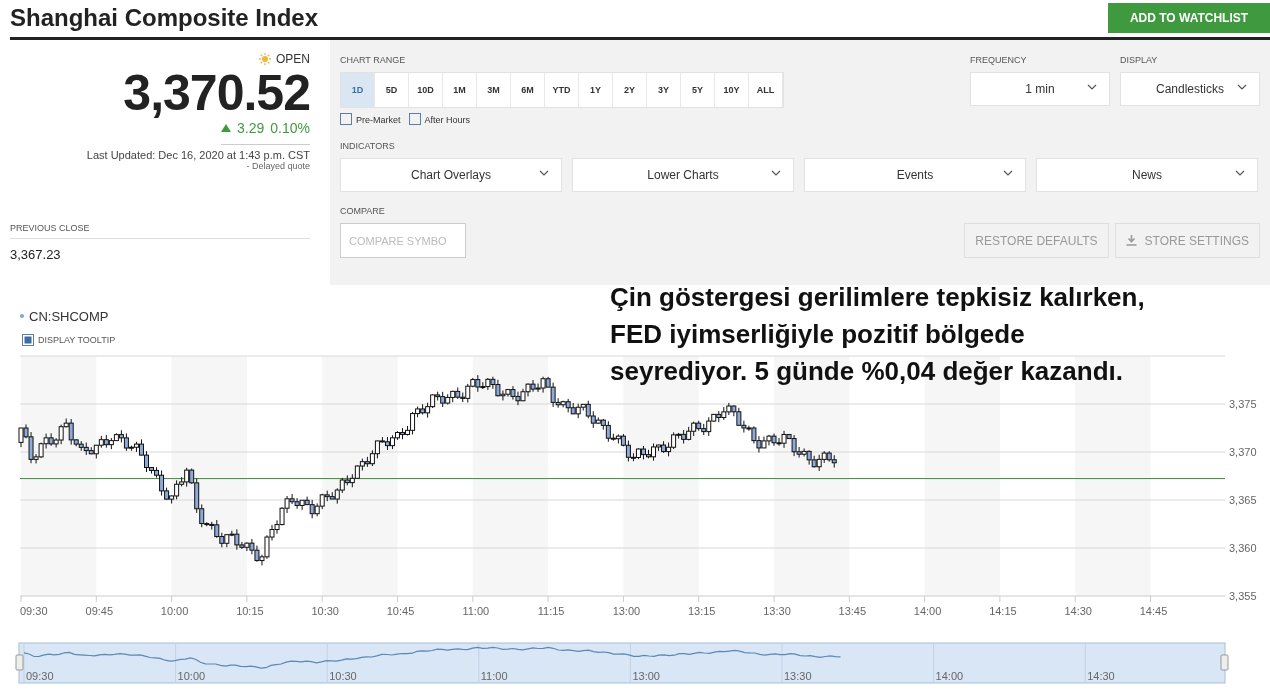 The height and width of the screenshot is (693, 1270). What do you see at coordinates (1190, 89) in the screenshot?
I see `display-dropdown: Candlesticks` at bounding box center [1190, 89].